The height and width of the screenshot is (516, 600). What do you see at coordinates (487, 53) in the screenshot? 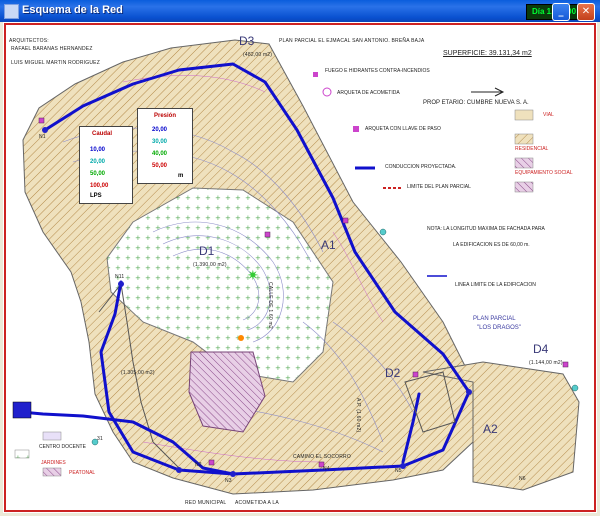
I see `surface-label: SUPERFICIE: 39.131,34 m2` at bounding box center [487, 53].